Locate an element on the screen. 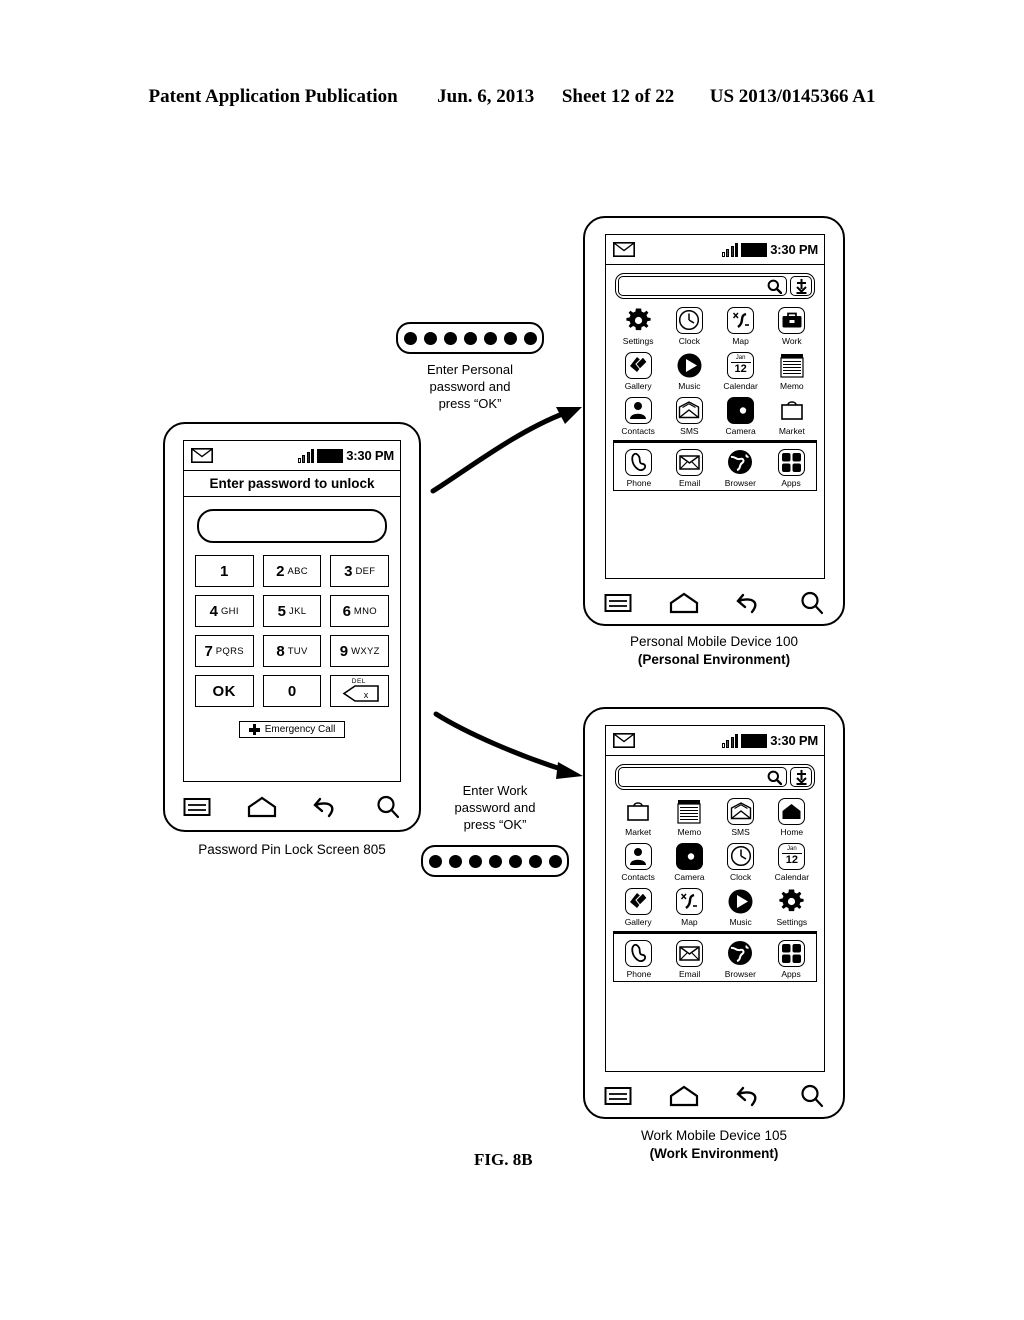 The width and height of the screenshot is (1024, 1320). key-9: 9 WXYZ is located at coordinates (360, 651).